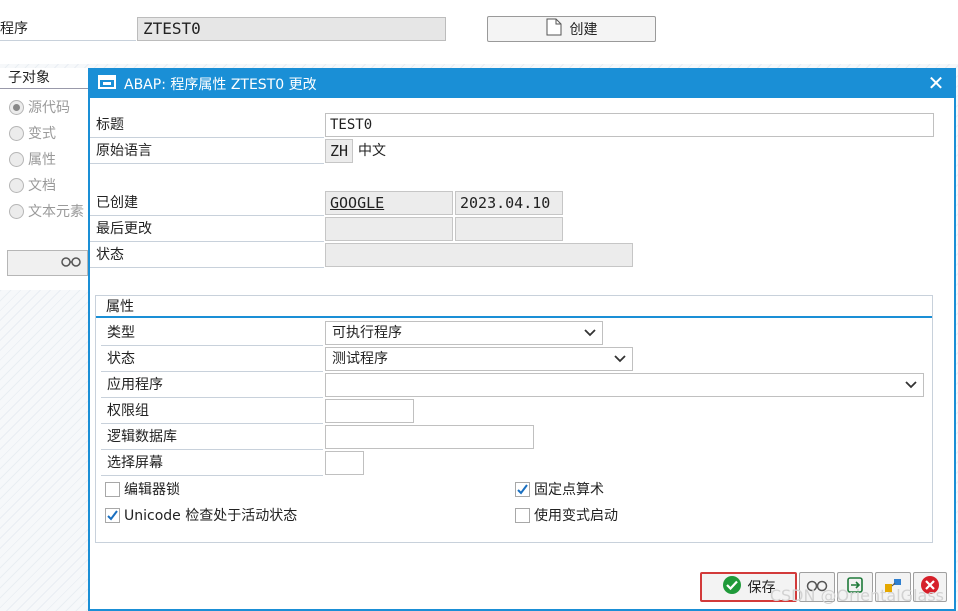  What do you see at coordinates (47, 263) in the screenshot?
I see `display-button` at bounding box center [47, 263].